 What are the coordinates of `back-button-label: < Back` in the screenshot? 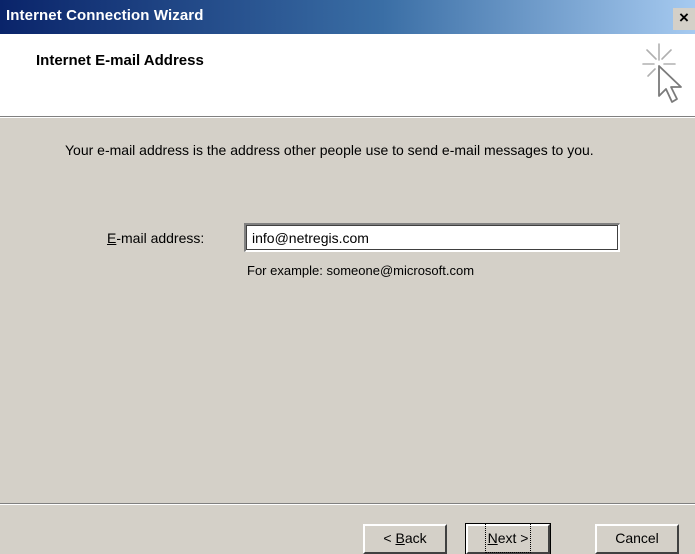 It's located at (404, 538).